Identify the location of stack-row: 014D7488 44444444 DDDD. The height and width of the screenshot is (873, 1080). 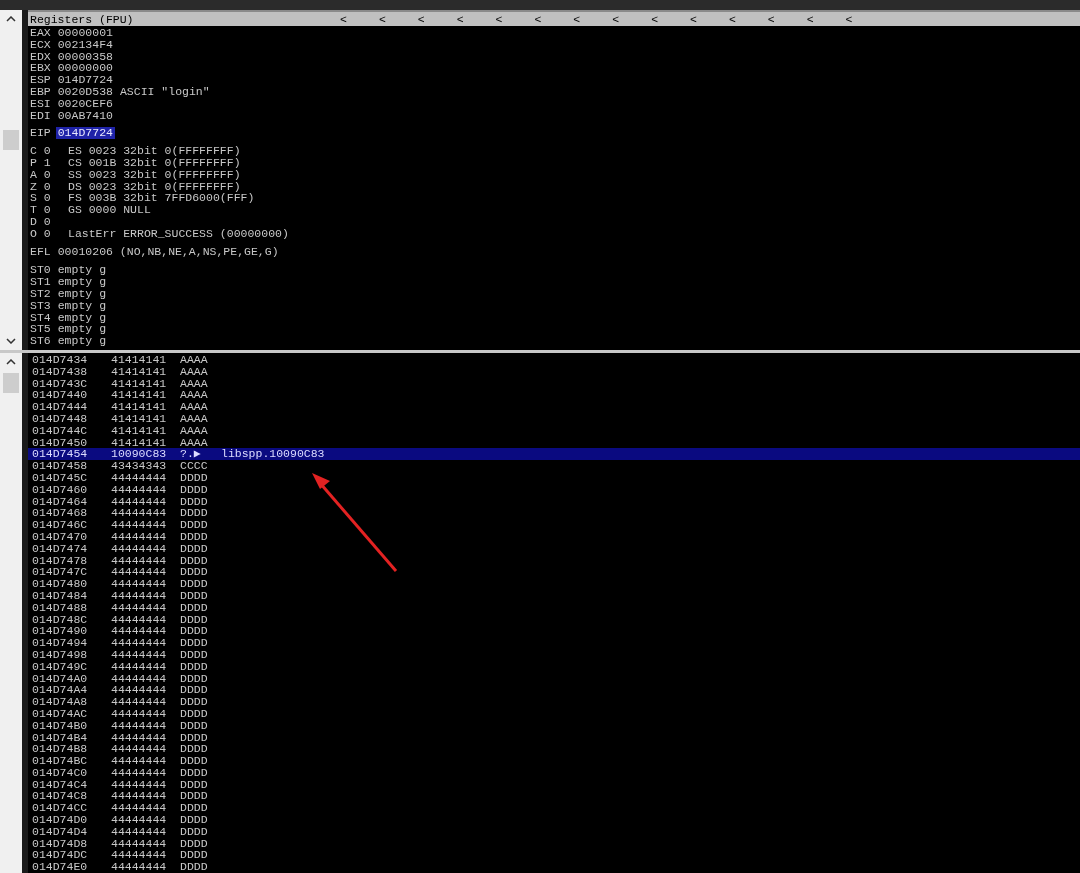
(554, 607).